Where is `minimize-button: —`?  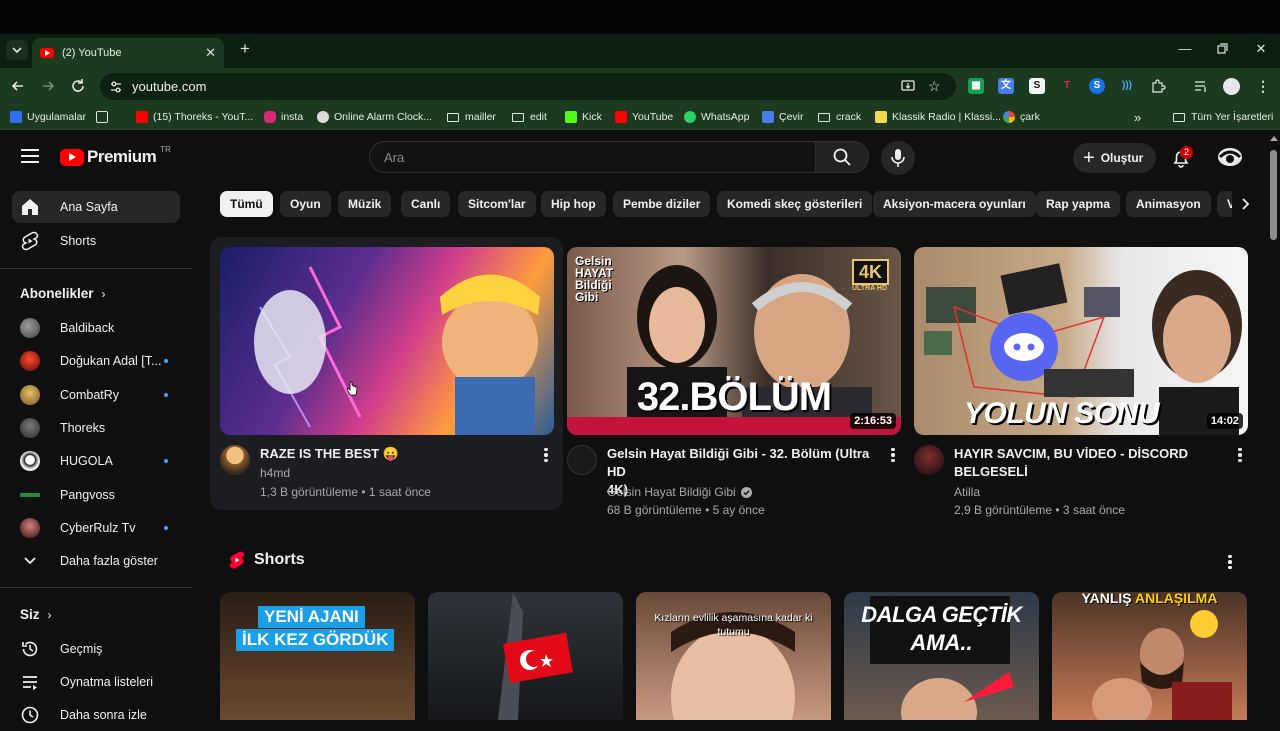 minimize-button: — is located at coordinates (1185, 49).